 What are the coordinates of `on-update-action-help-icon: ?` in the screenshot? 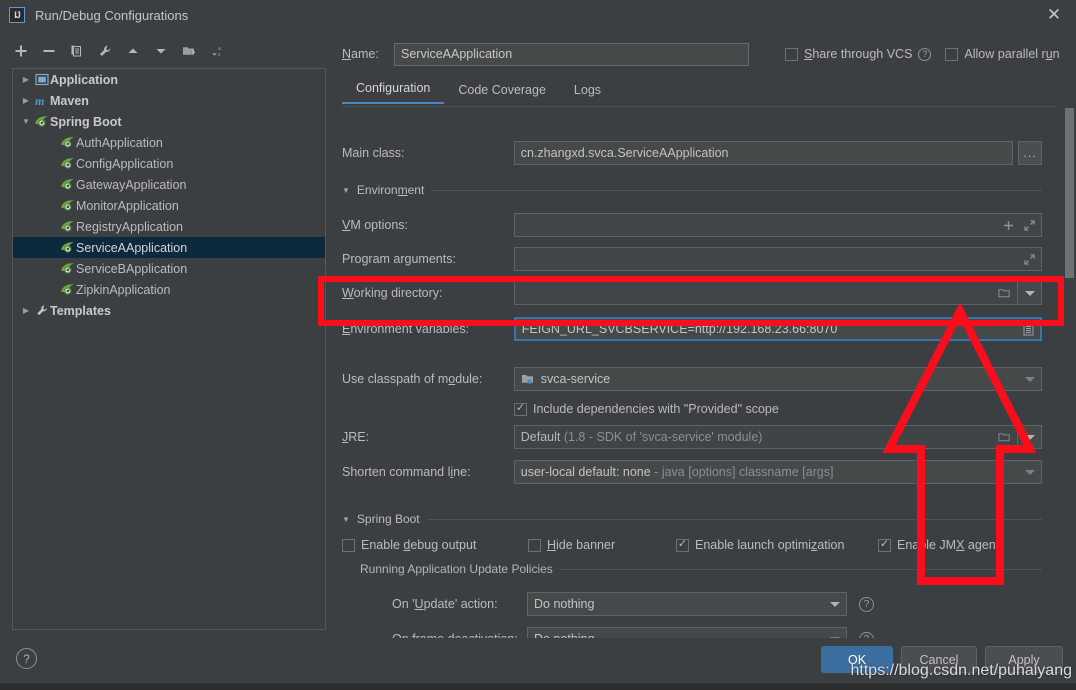 It's located at (866, 604).